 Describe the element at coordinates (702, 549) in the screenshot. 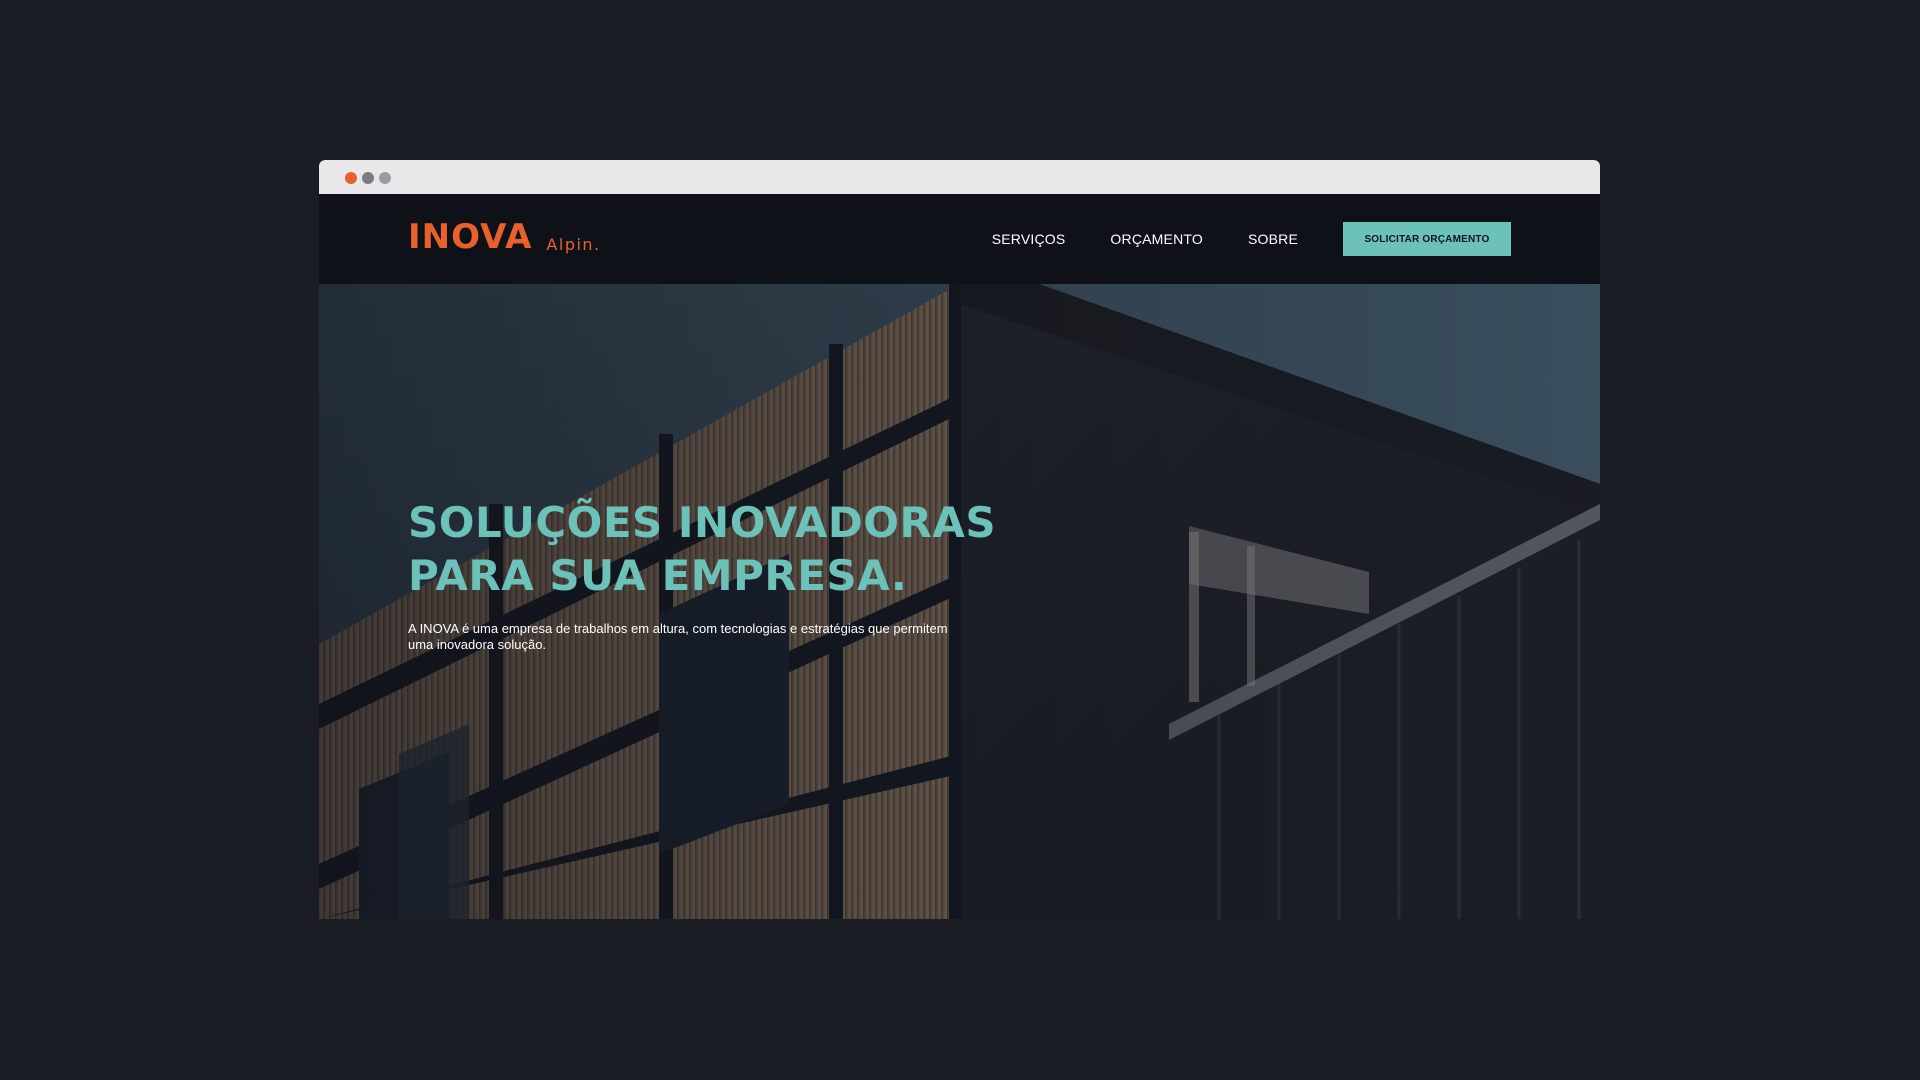

I see `hero-title: SOLUÇÕES INOVADORAS PARA SUA EMPRESA.` at that location.